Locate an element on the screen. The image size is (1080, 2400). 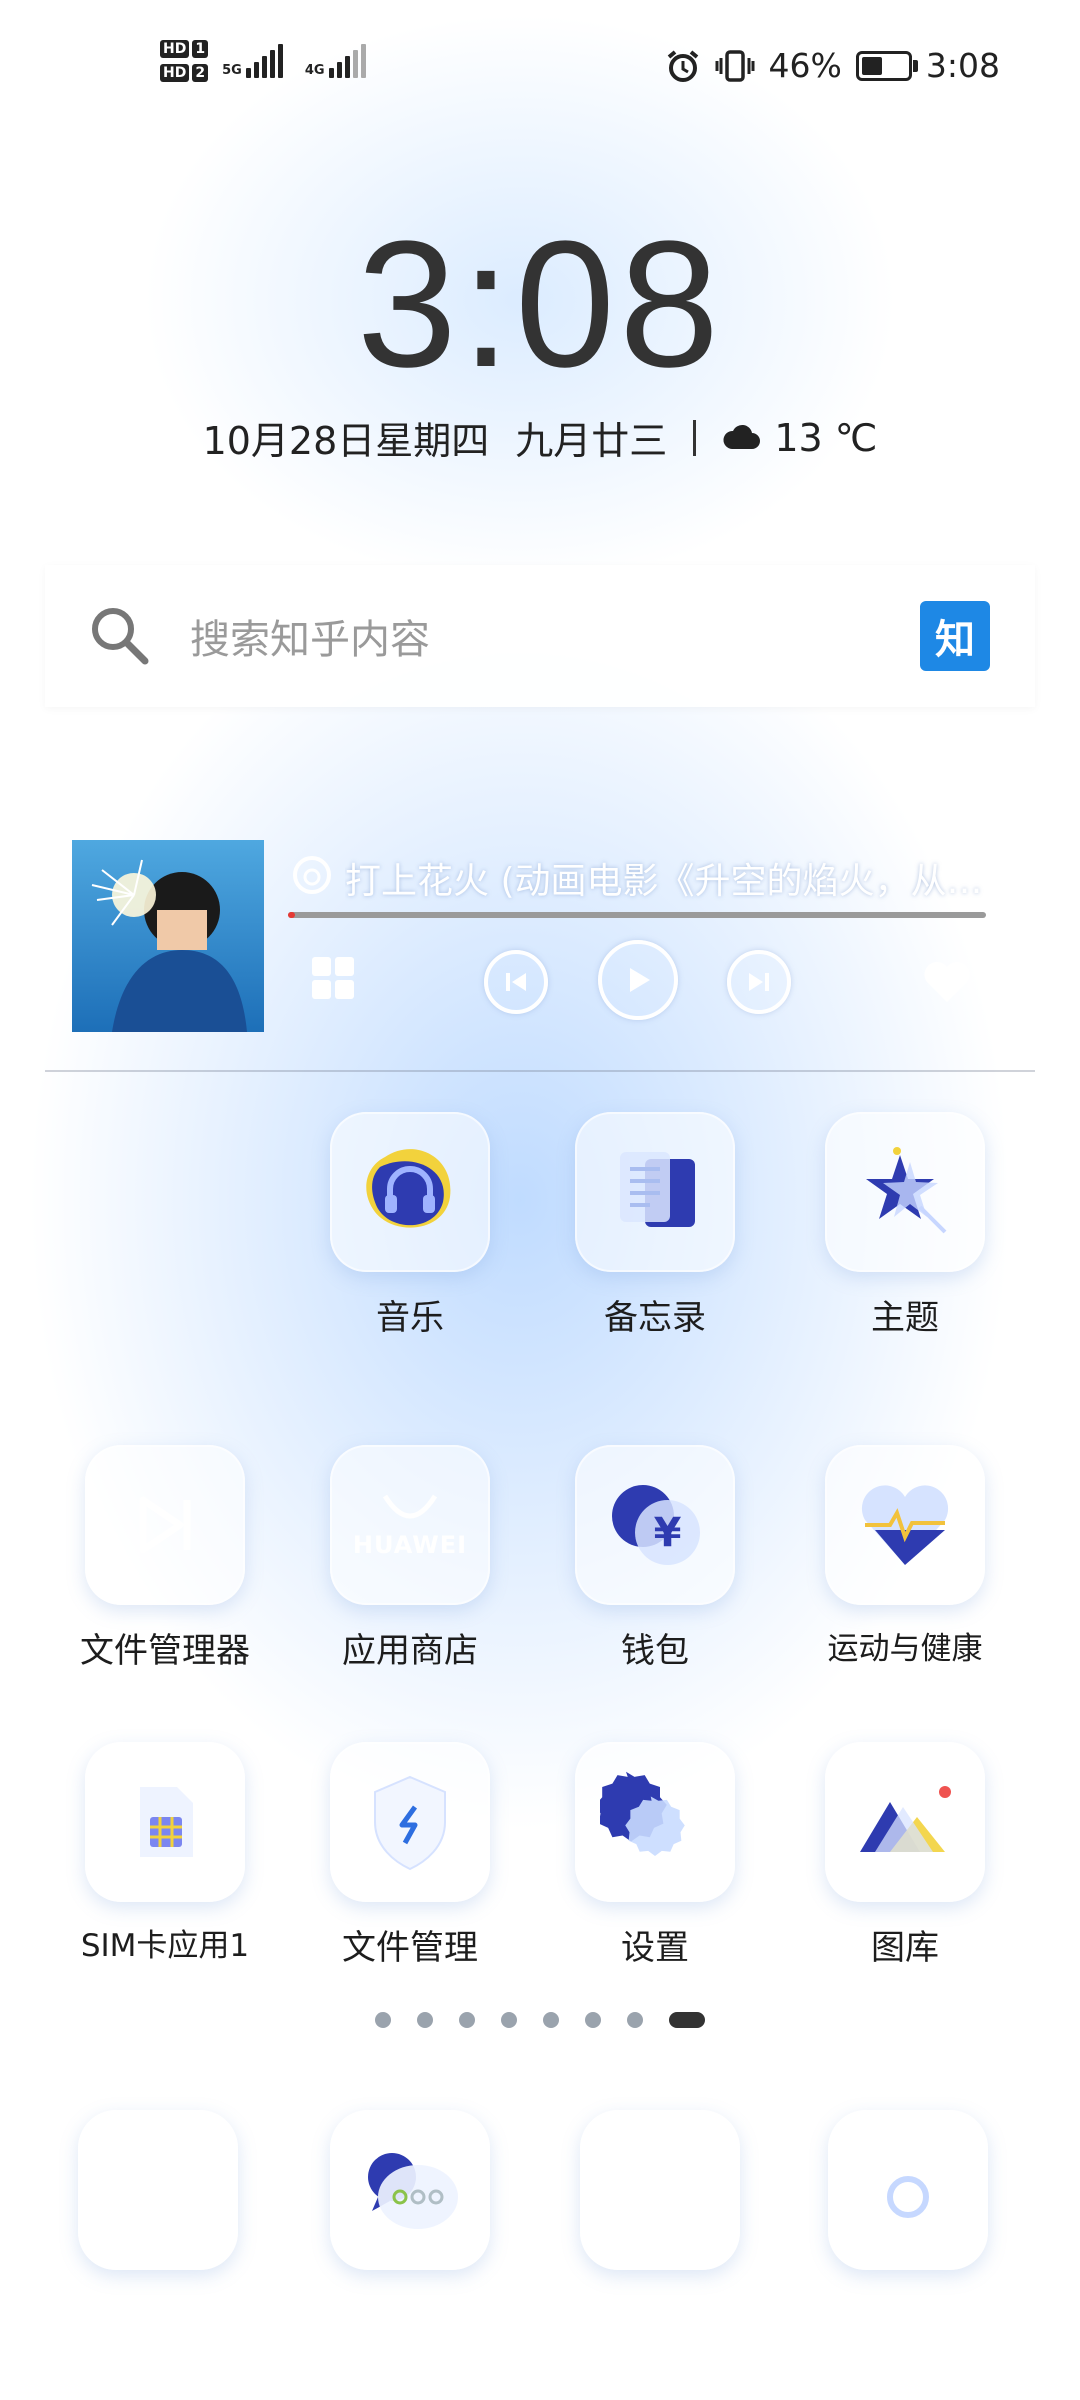
wallet-app-icon: ¥ is located at coordinates (655, 1525).